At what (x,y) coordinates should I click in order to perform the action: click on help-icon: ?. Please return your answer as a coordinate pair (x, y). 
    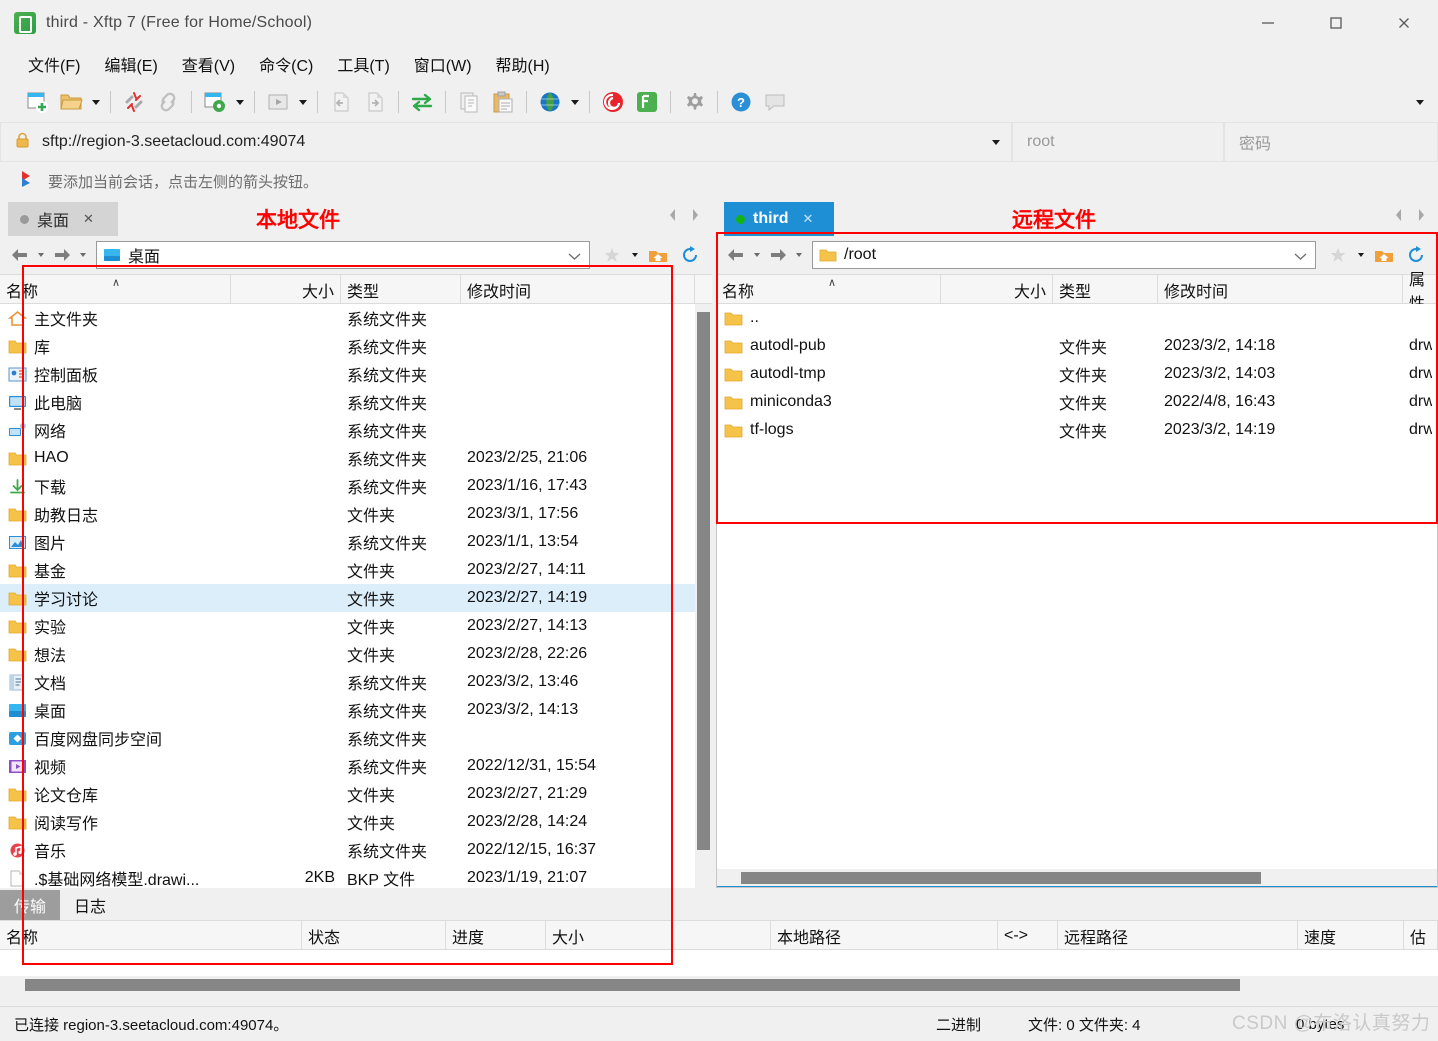
    Looking at the image, I should click on (741, 102).